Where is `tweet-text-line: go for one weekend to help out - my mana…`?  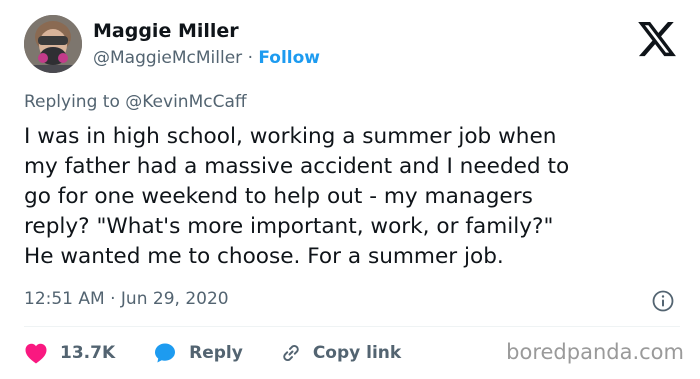
tweet-text-line: go for one weekend to help out - my mana… is located at coordinates (278, 196).